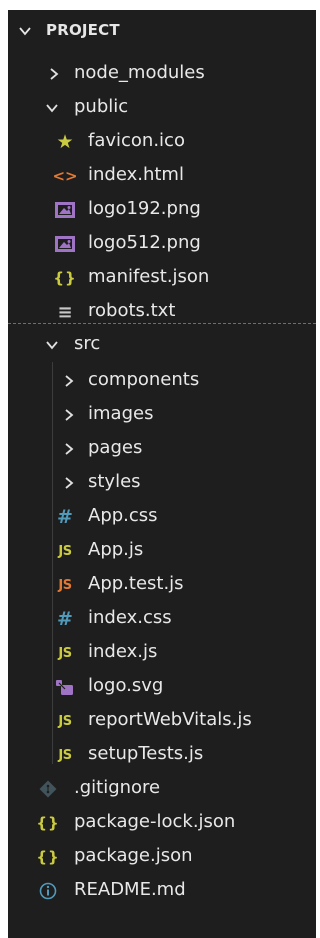 The width and height of the screenshot is (320, 938). Describe the element at coordinates (121, 413) in the screenshot. I see `tree-item-label: images` at that location.